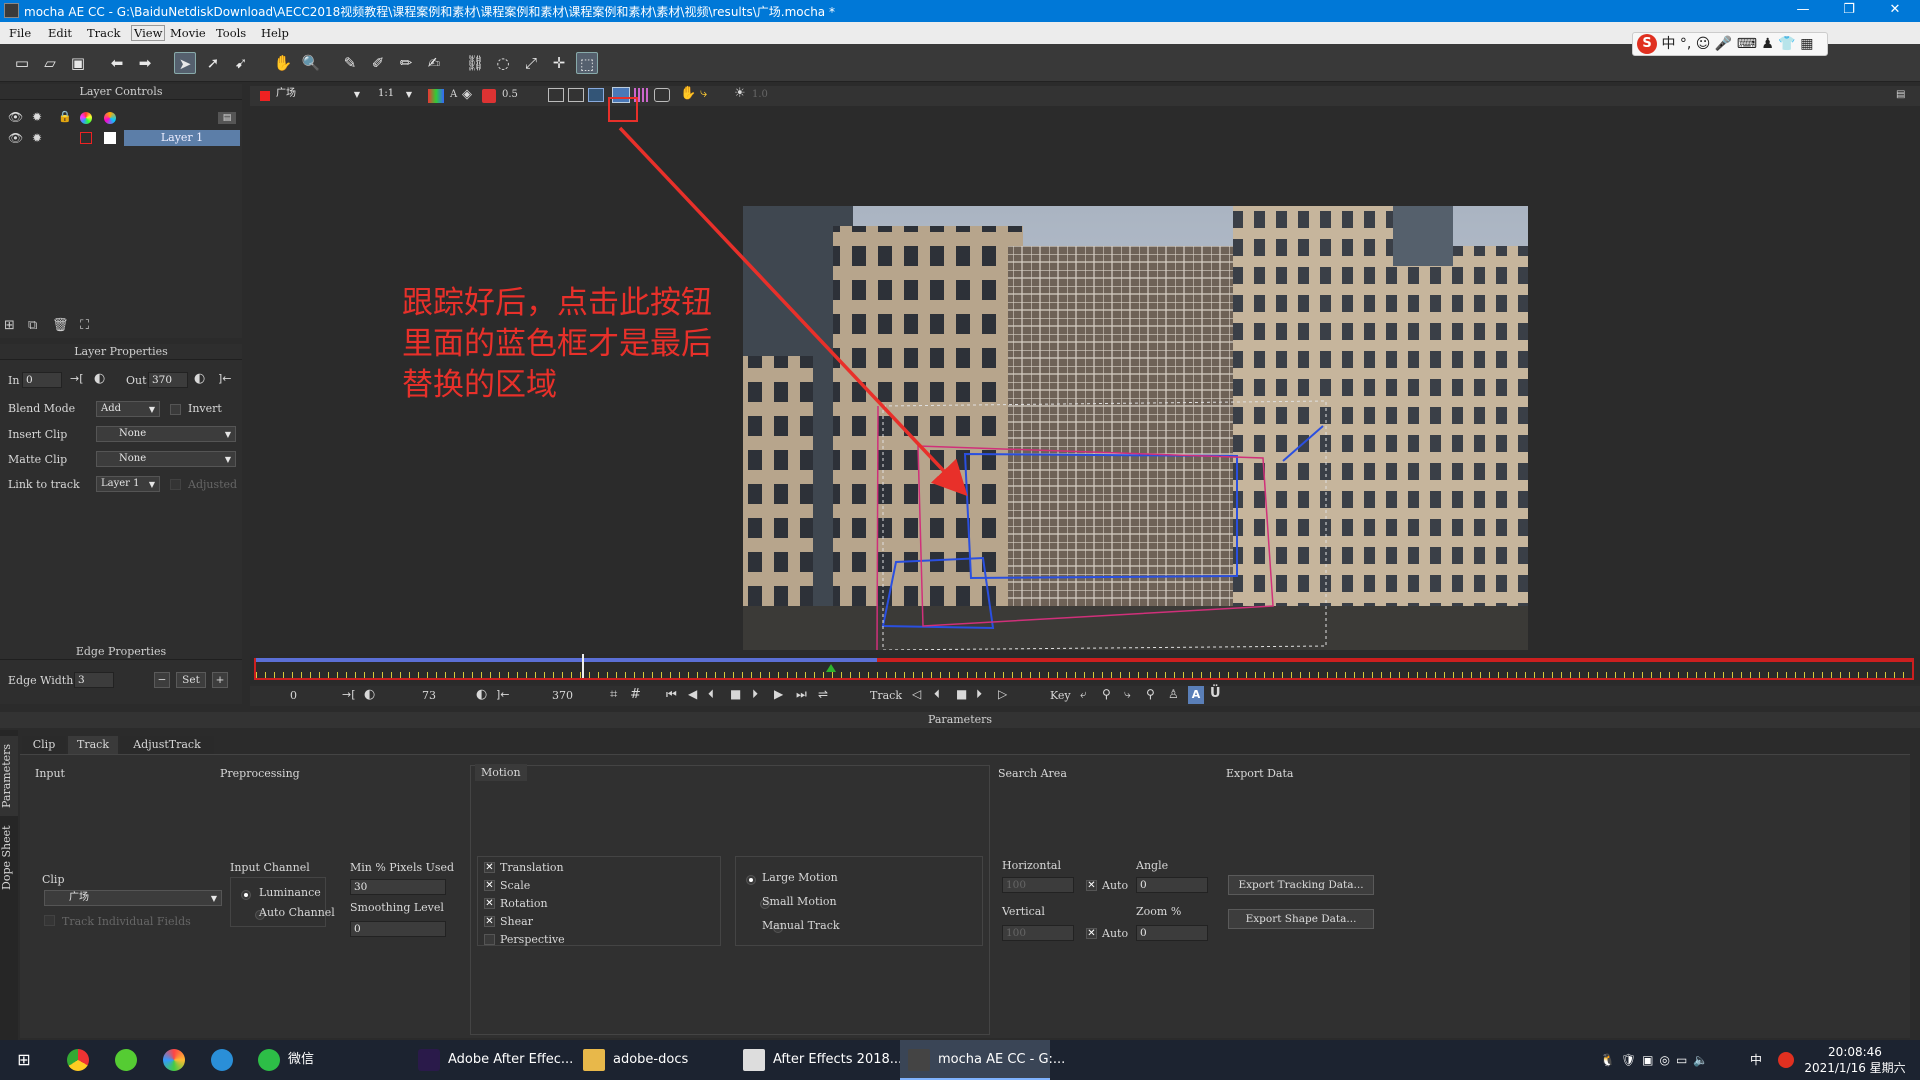  I want to click on add-bezier-icon: ✍, so click(434, 63).